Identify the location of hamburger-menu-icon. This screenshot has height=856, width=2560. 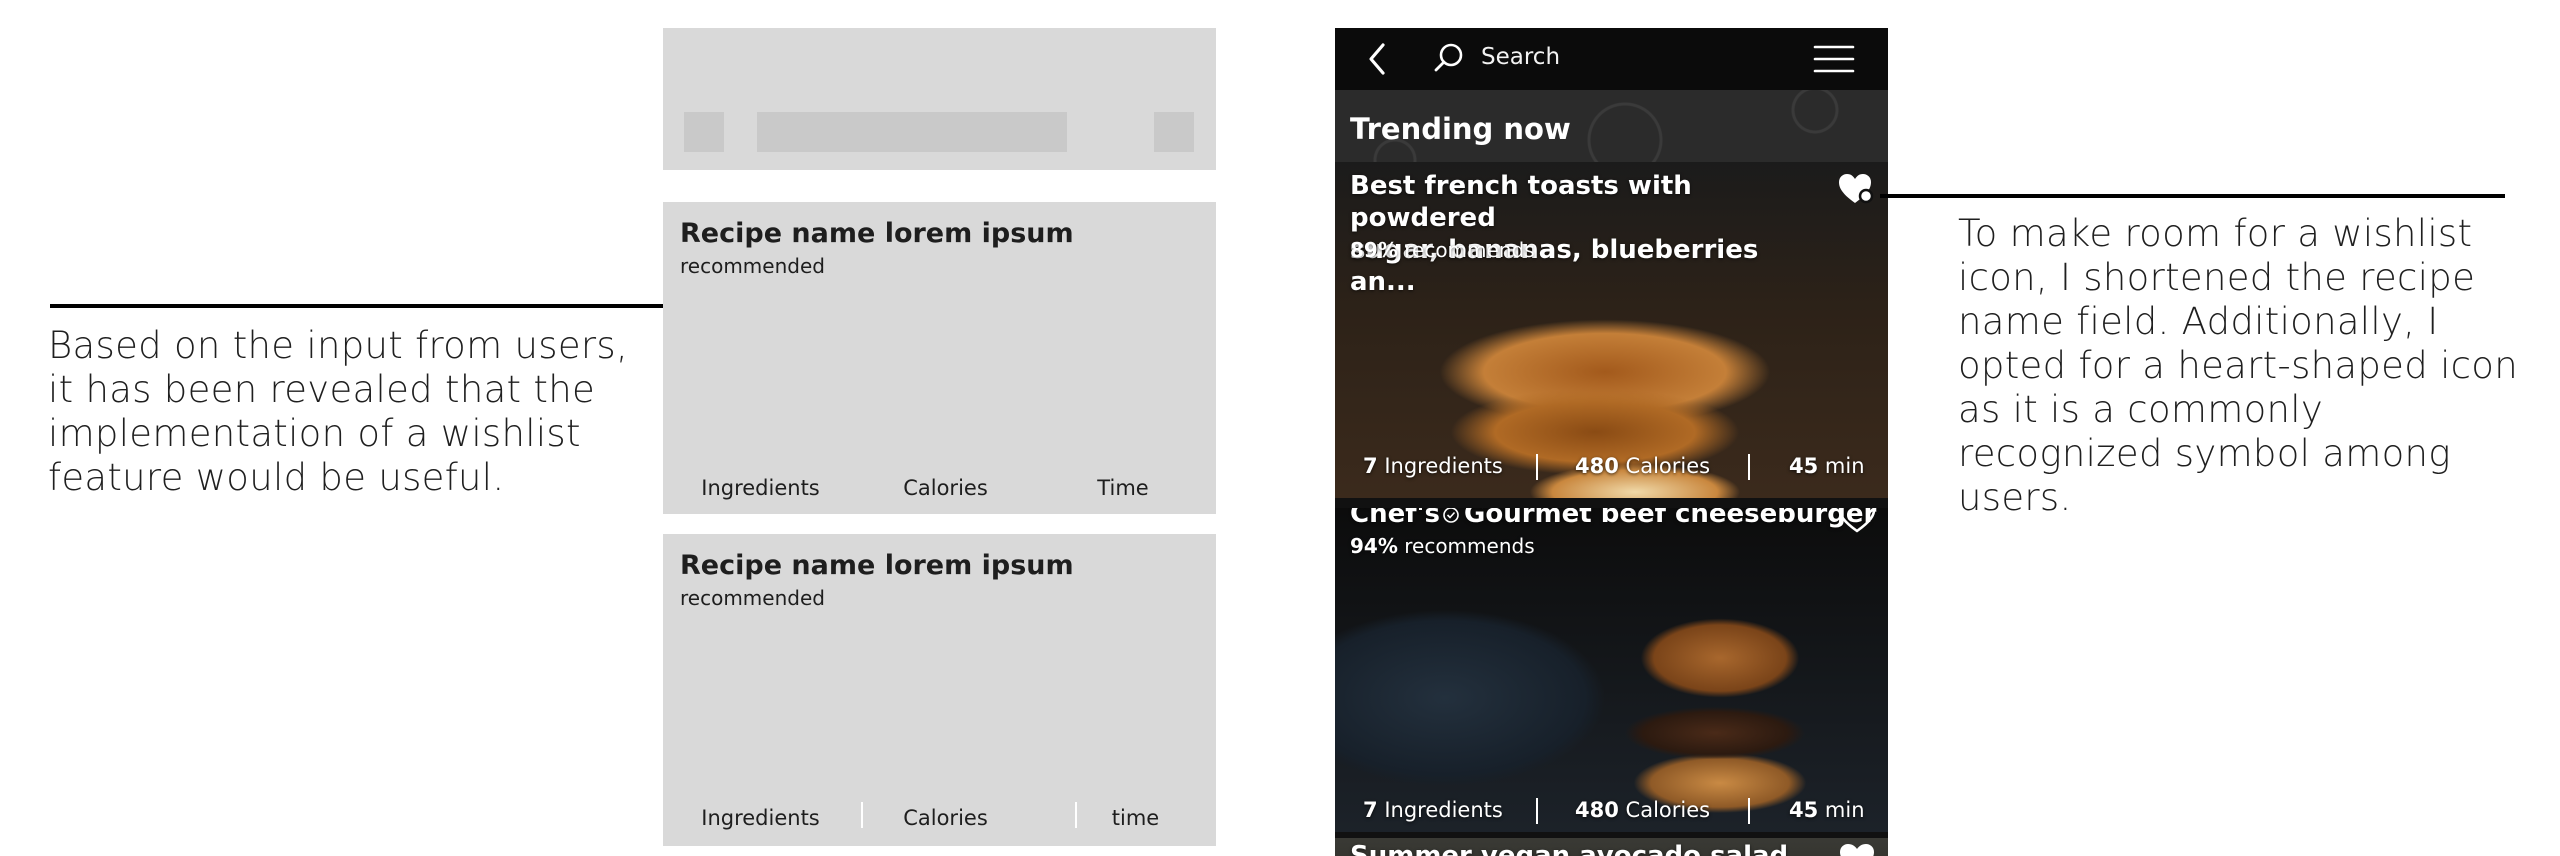
(1834, 59).